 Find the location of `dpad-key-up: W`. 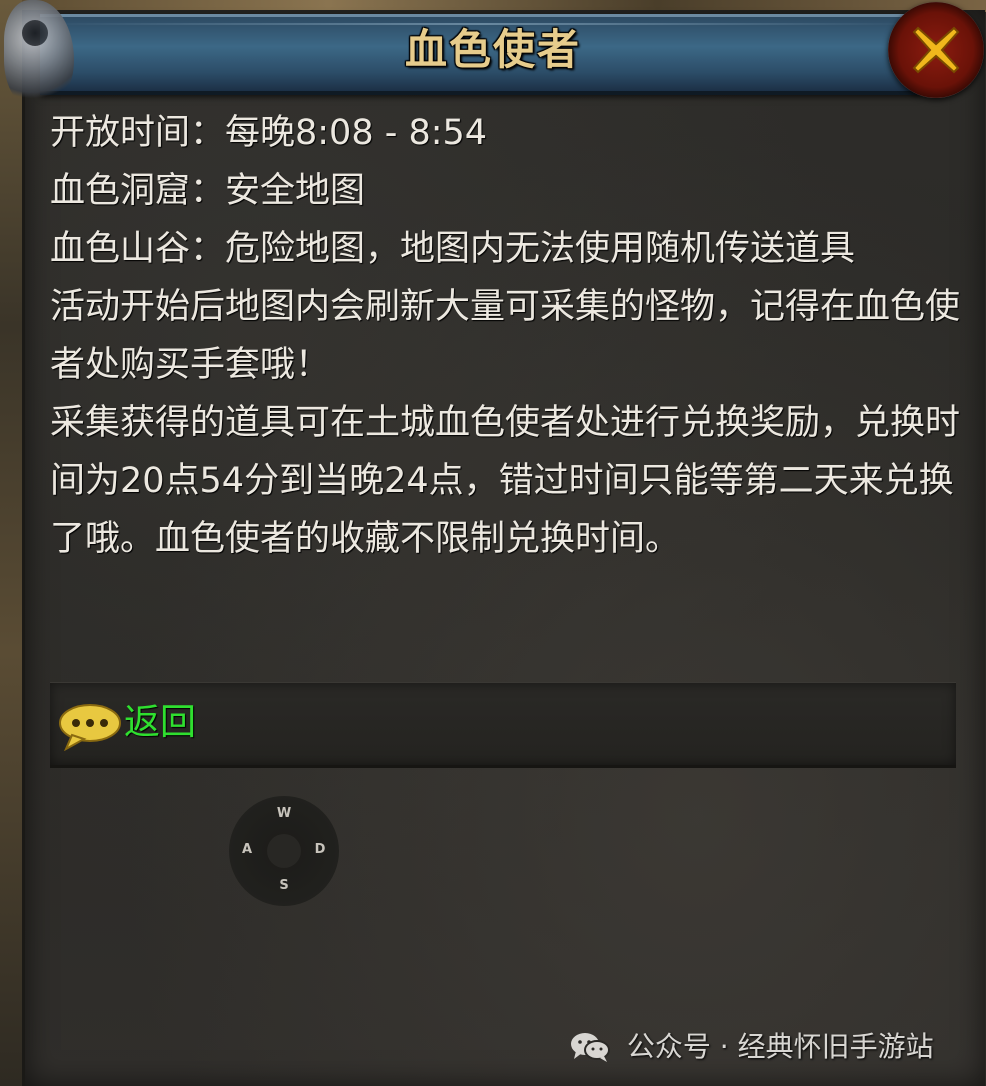

dpad-key-up: W is located at coordinates (284, 814).